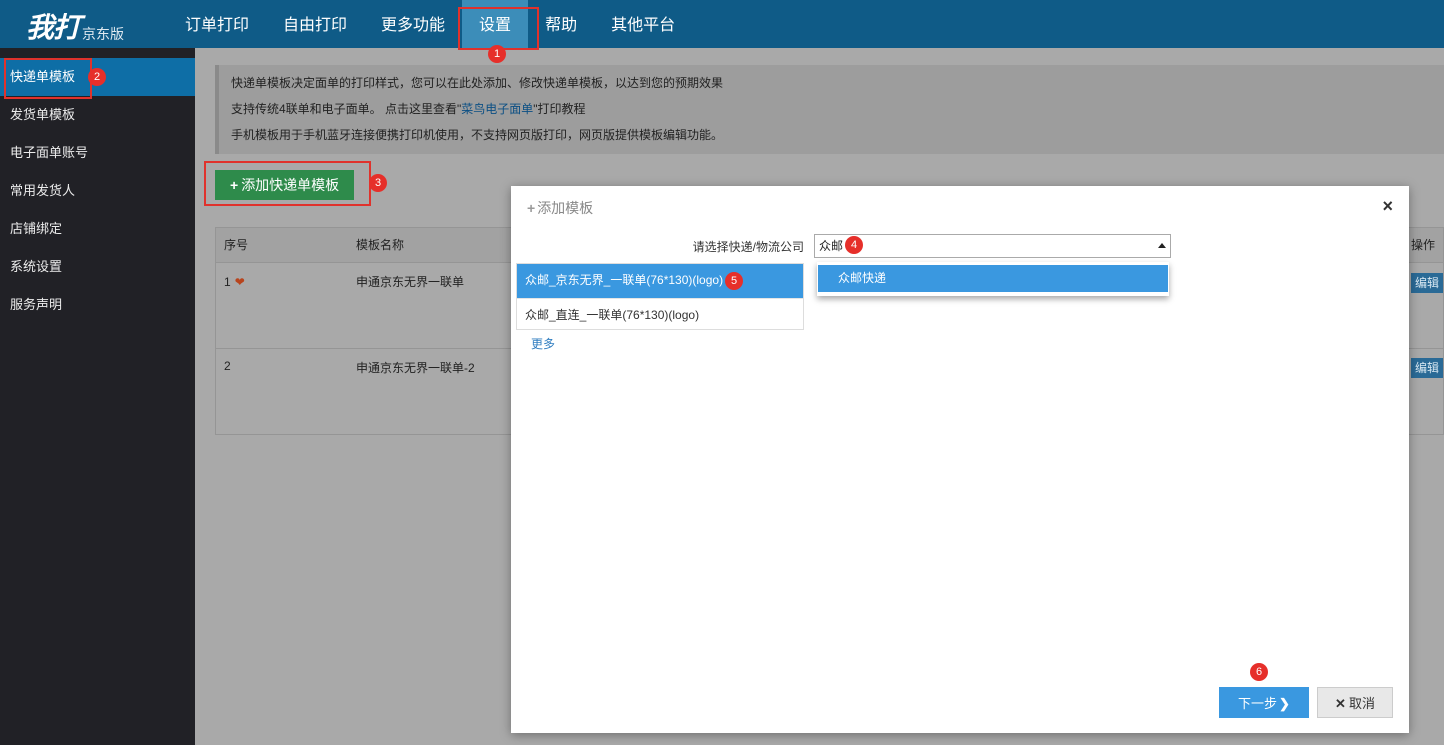 This screenshot has height=745, width=1444. Describe the element at coordinates (722, 24) in the screenshot. I see `top-nav-bar: 我打 京东版 订单打印 自由打印 更多功能 设置 帮助 其他平台` at that location.